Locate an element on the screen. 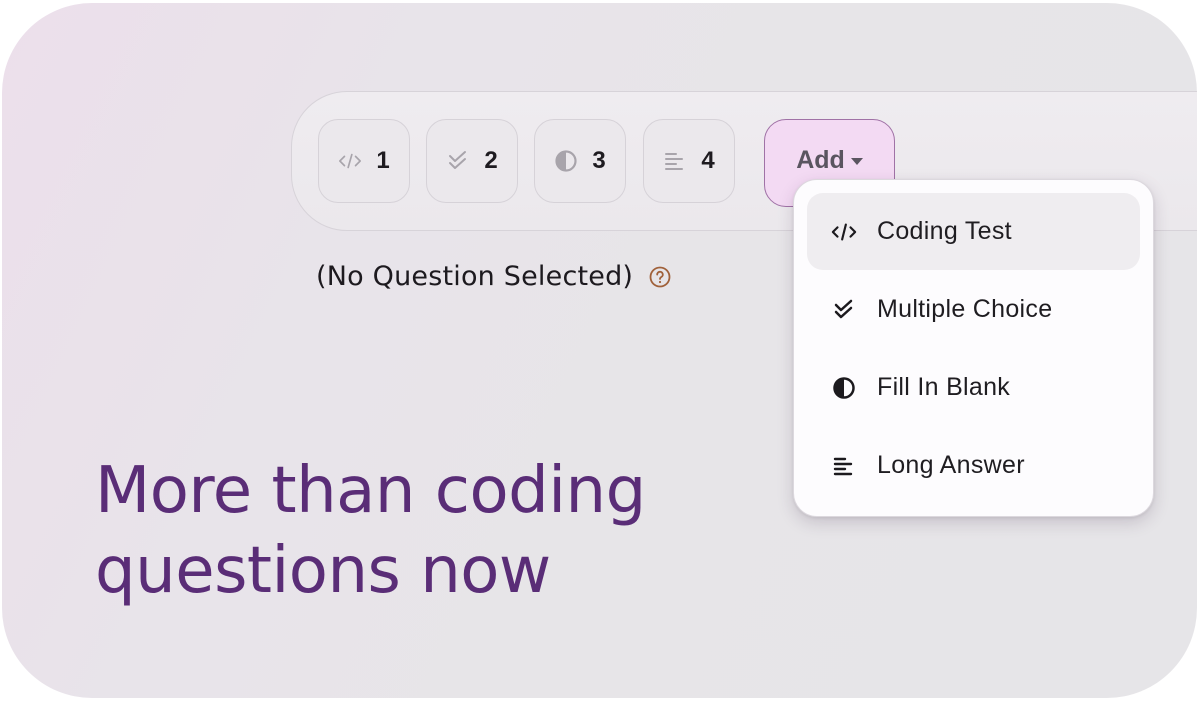 The height and width of the screenshot is (701, 1199). selection-status: (No Question Selected) is located at coordinates (493, 276).